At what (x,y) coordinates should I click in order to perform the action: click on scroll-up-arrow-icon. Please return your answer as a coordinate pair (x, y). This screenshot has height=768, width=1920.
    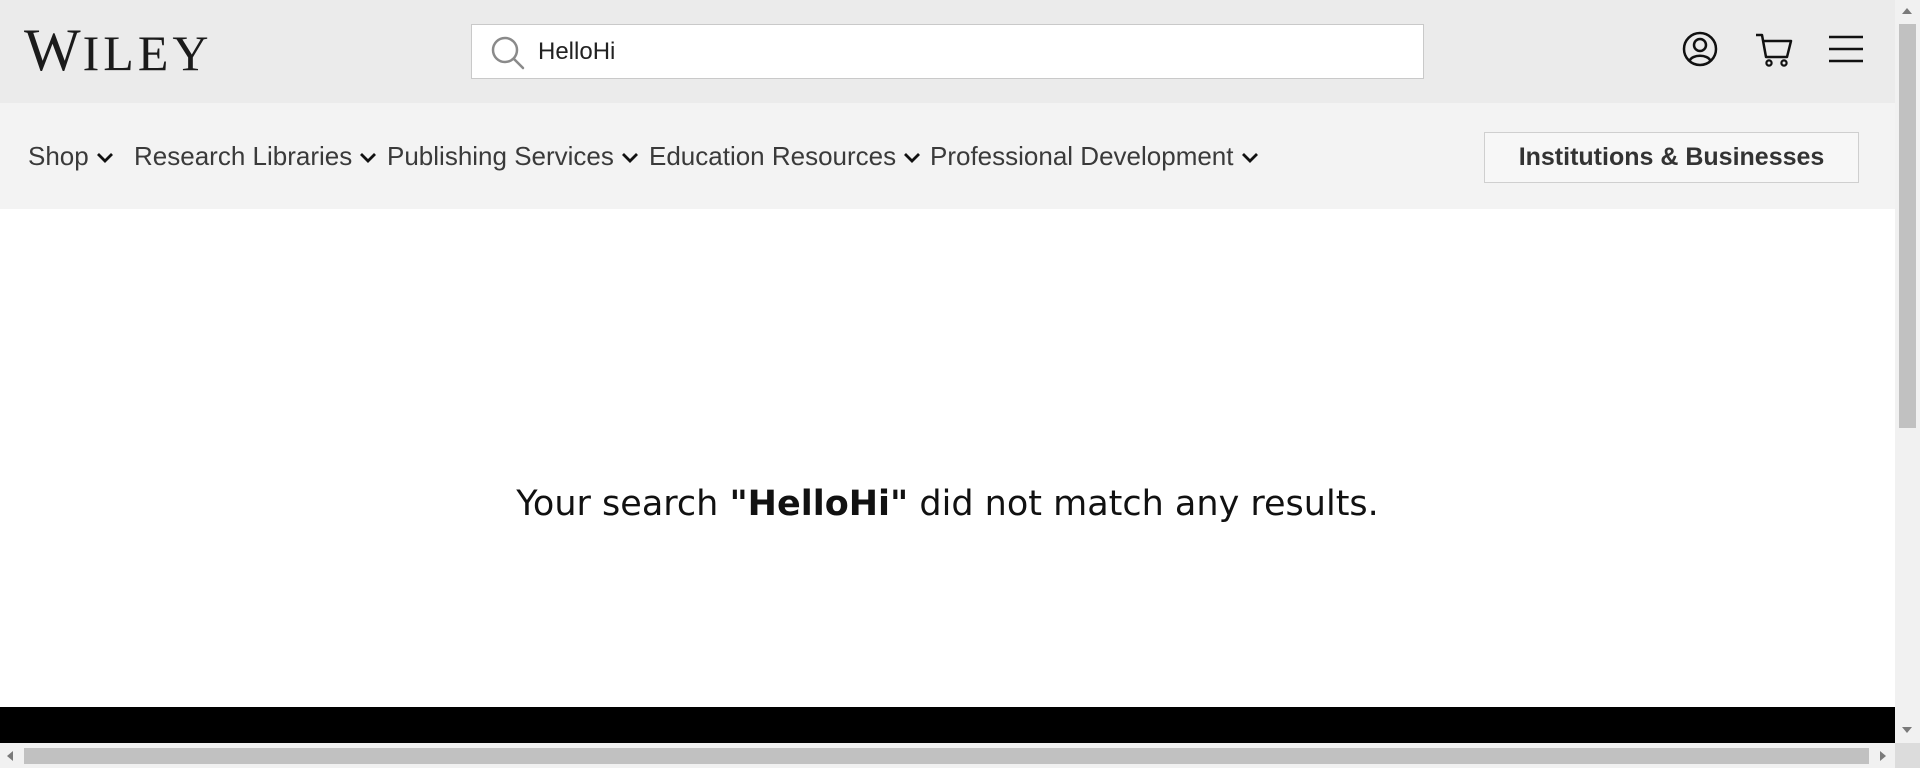
    Looking at the image, I should click on (1907, 11).